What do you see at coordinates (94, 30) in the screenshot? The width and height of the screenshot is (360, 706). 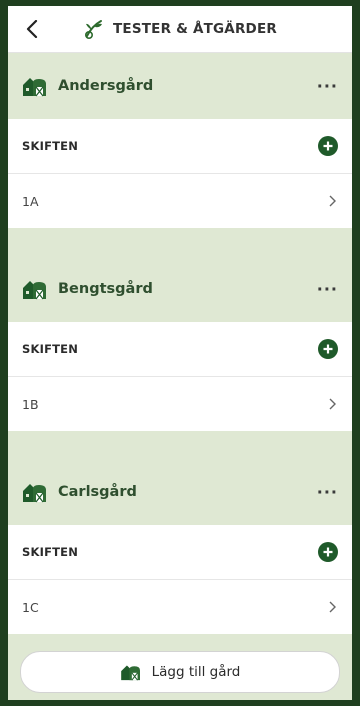 I see `plant-test-icon` at bounding box center [94, 30].